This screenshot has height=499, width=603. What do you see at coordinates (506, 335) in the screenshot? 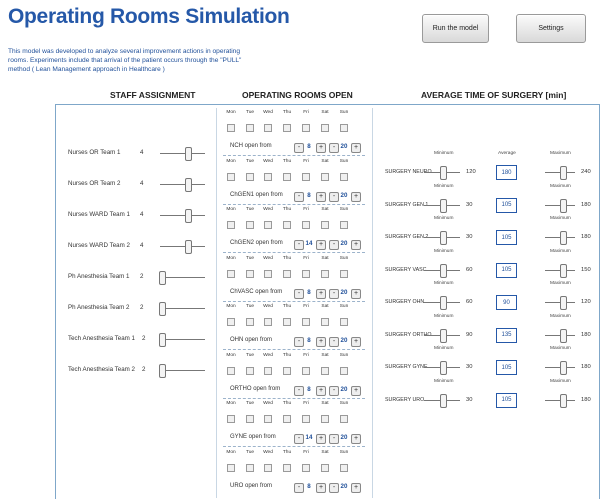
I see `average-value: 135` at bounding box center [506, 335].